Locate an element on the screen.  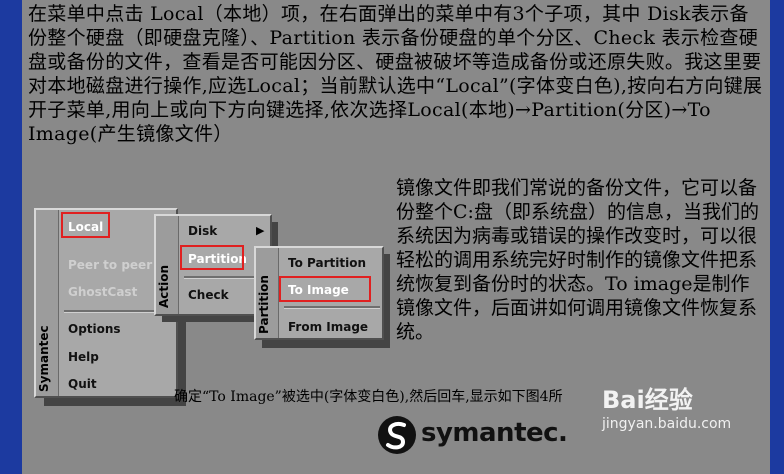
menu-item-ghostcast: GhostCast is located at coordinates (102, 292).